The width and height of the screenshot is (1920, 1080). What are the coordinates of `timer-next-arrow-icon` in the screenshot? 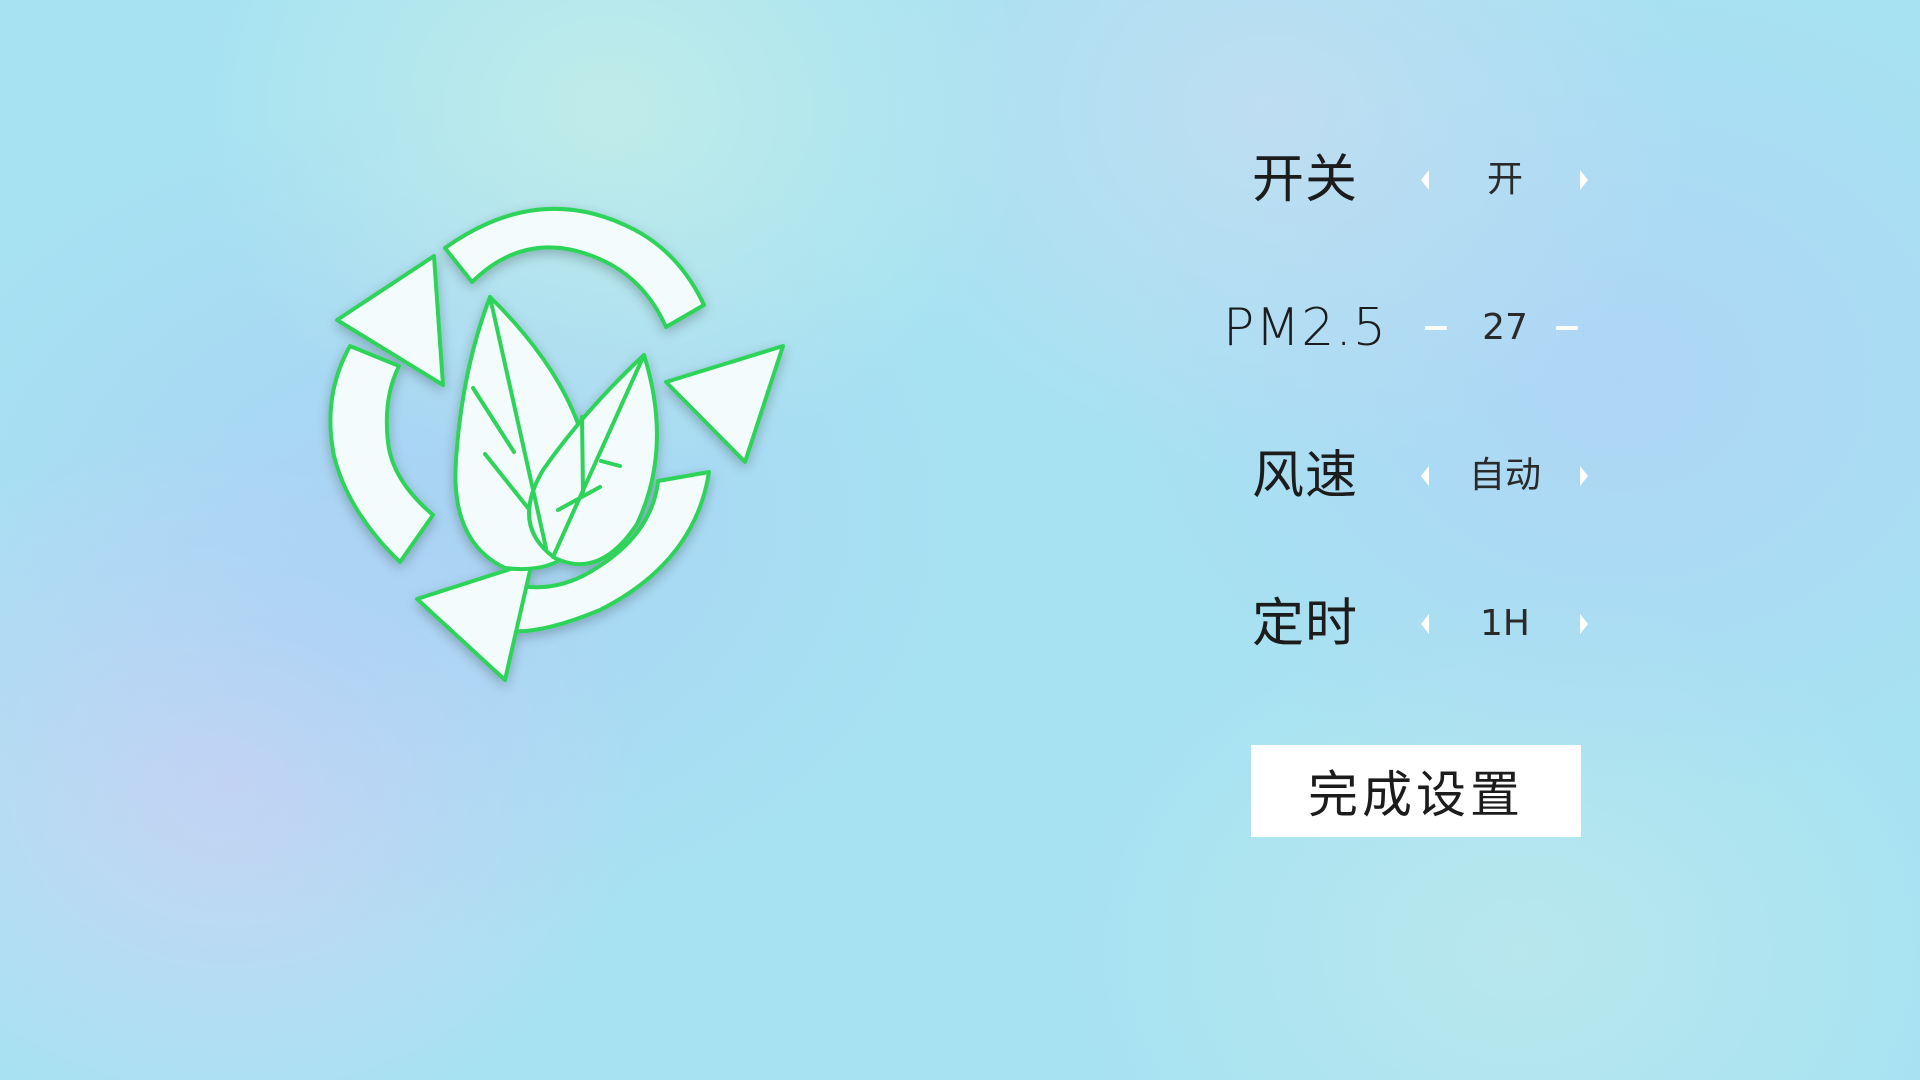 It's located at (1582, 624).